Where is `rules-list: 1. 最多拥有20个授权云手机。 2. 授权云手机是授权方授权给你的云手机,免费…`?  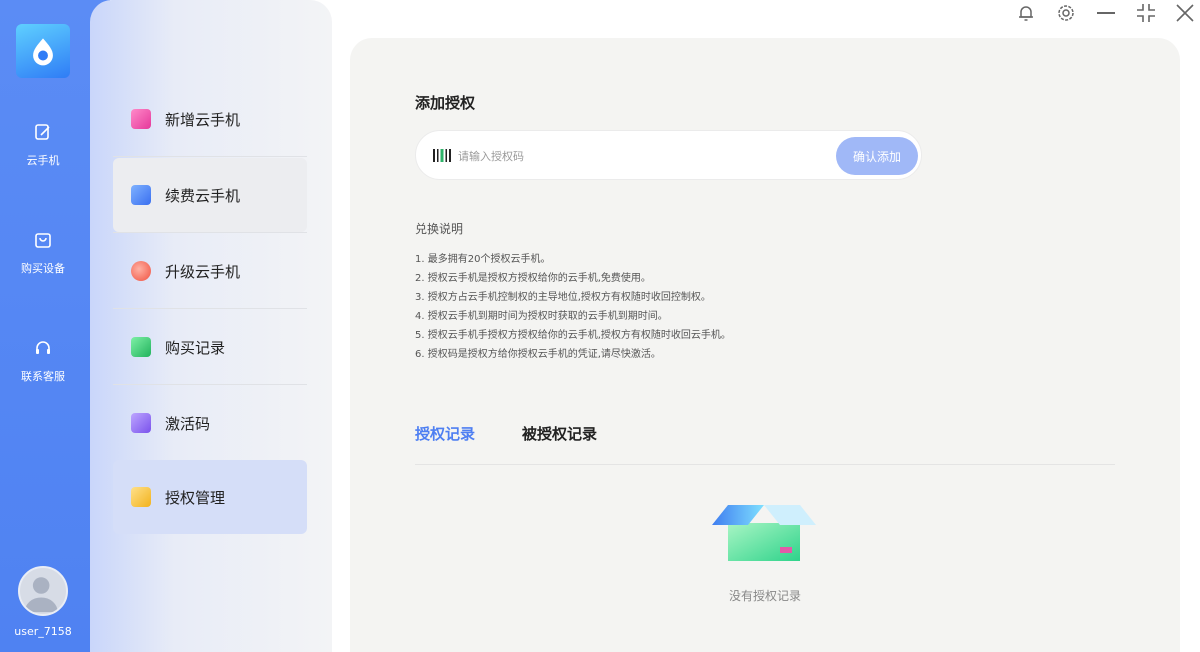 rules-list: 1. 最多拥有20个授权云手机。 2. 授权云手机是授权方授权给你的云手机,免费… is located at coordinates (573, 307).